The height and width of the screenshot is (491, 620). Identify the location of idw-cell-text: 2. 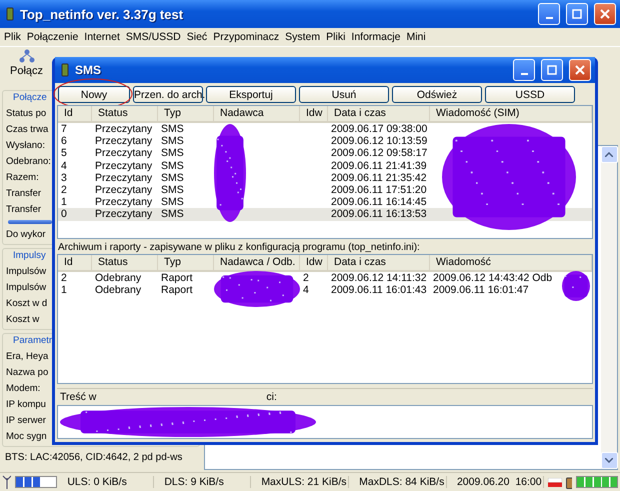
(306, 278).